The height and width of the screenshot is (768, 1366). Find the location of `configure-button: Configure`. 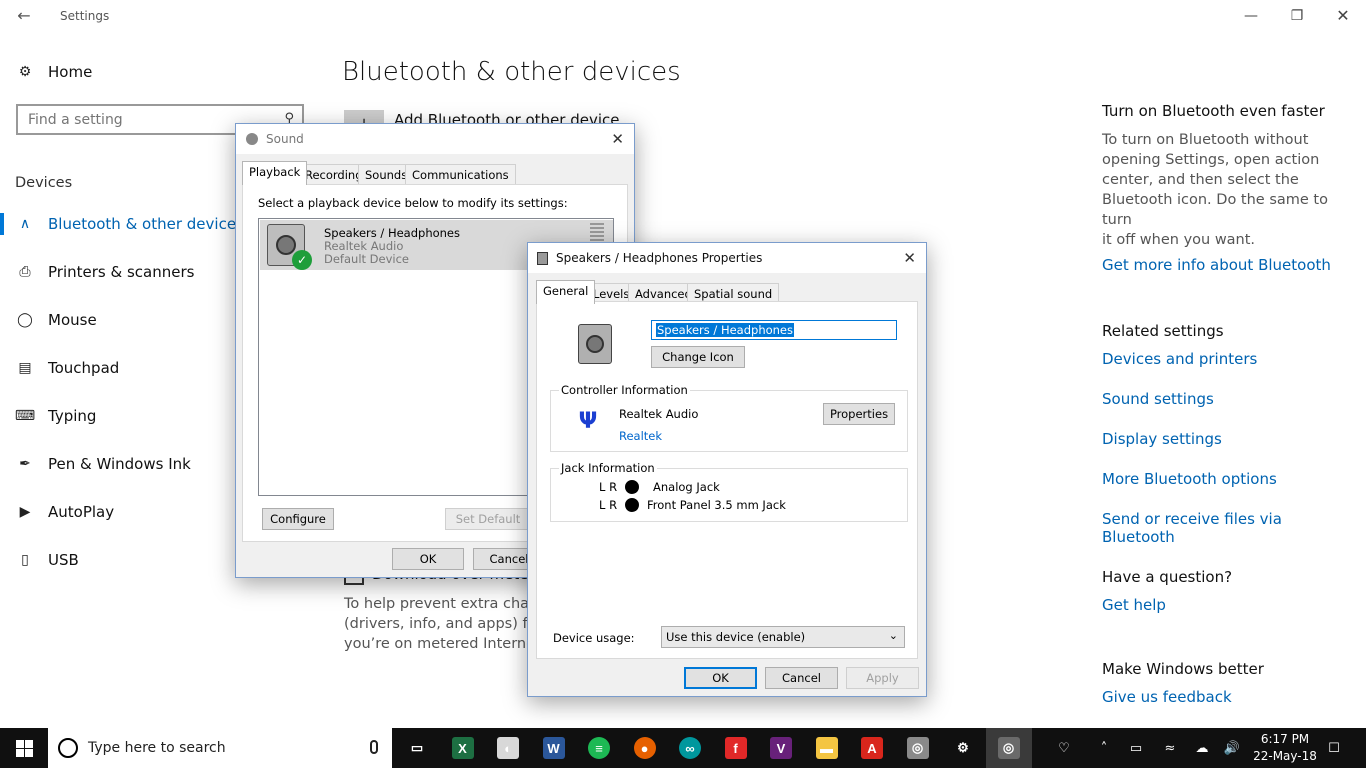

configure-button: Configure is located at coordinates (298, 519).